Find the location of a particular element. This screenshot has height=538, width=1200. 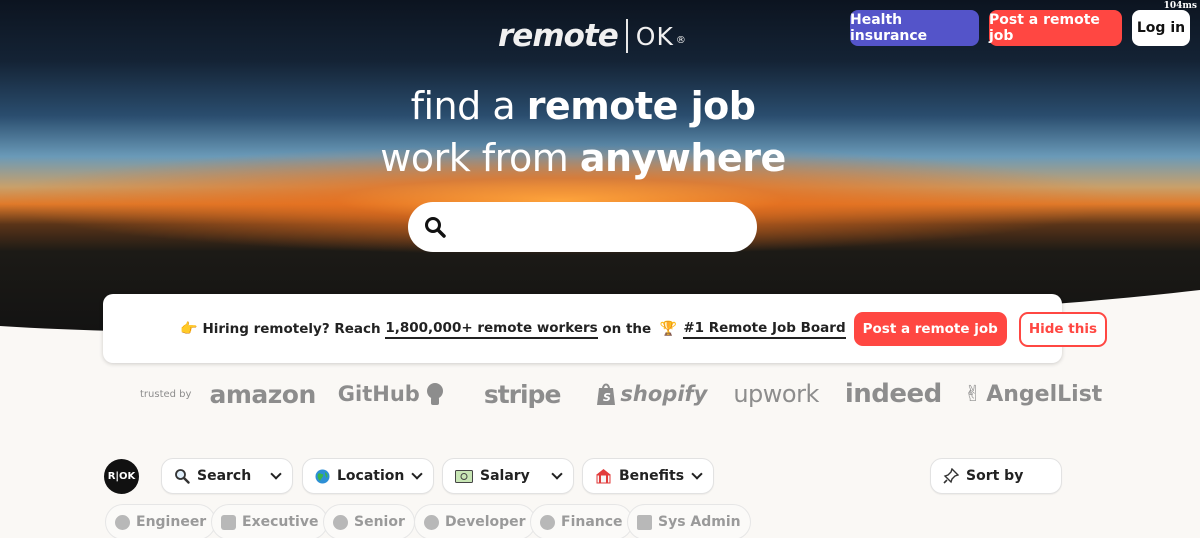

headline-2-bold: anywhere is located at coordinates (682, 158).